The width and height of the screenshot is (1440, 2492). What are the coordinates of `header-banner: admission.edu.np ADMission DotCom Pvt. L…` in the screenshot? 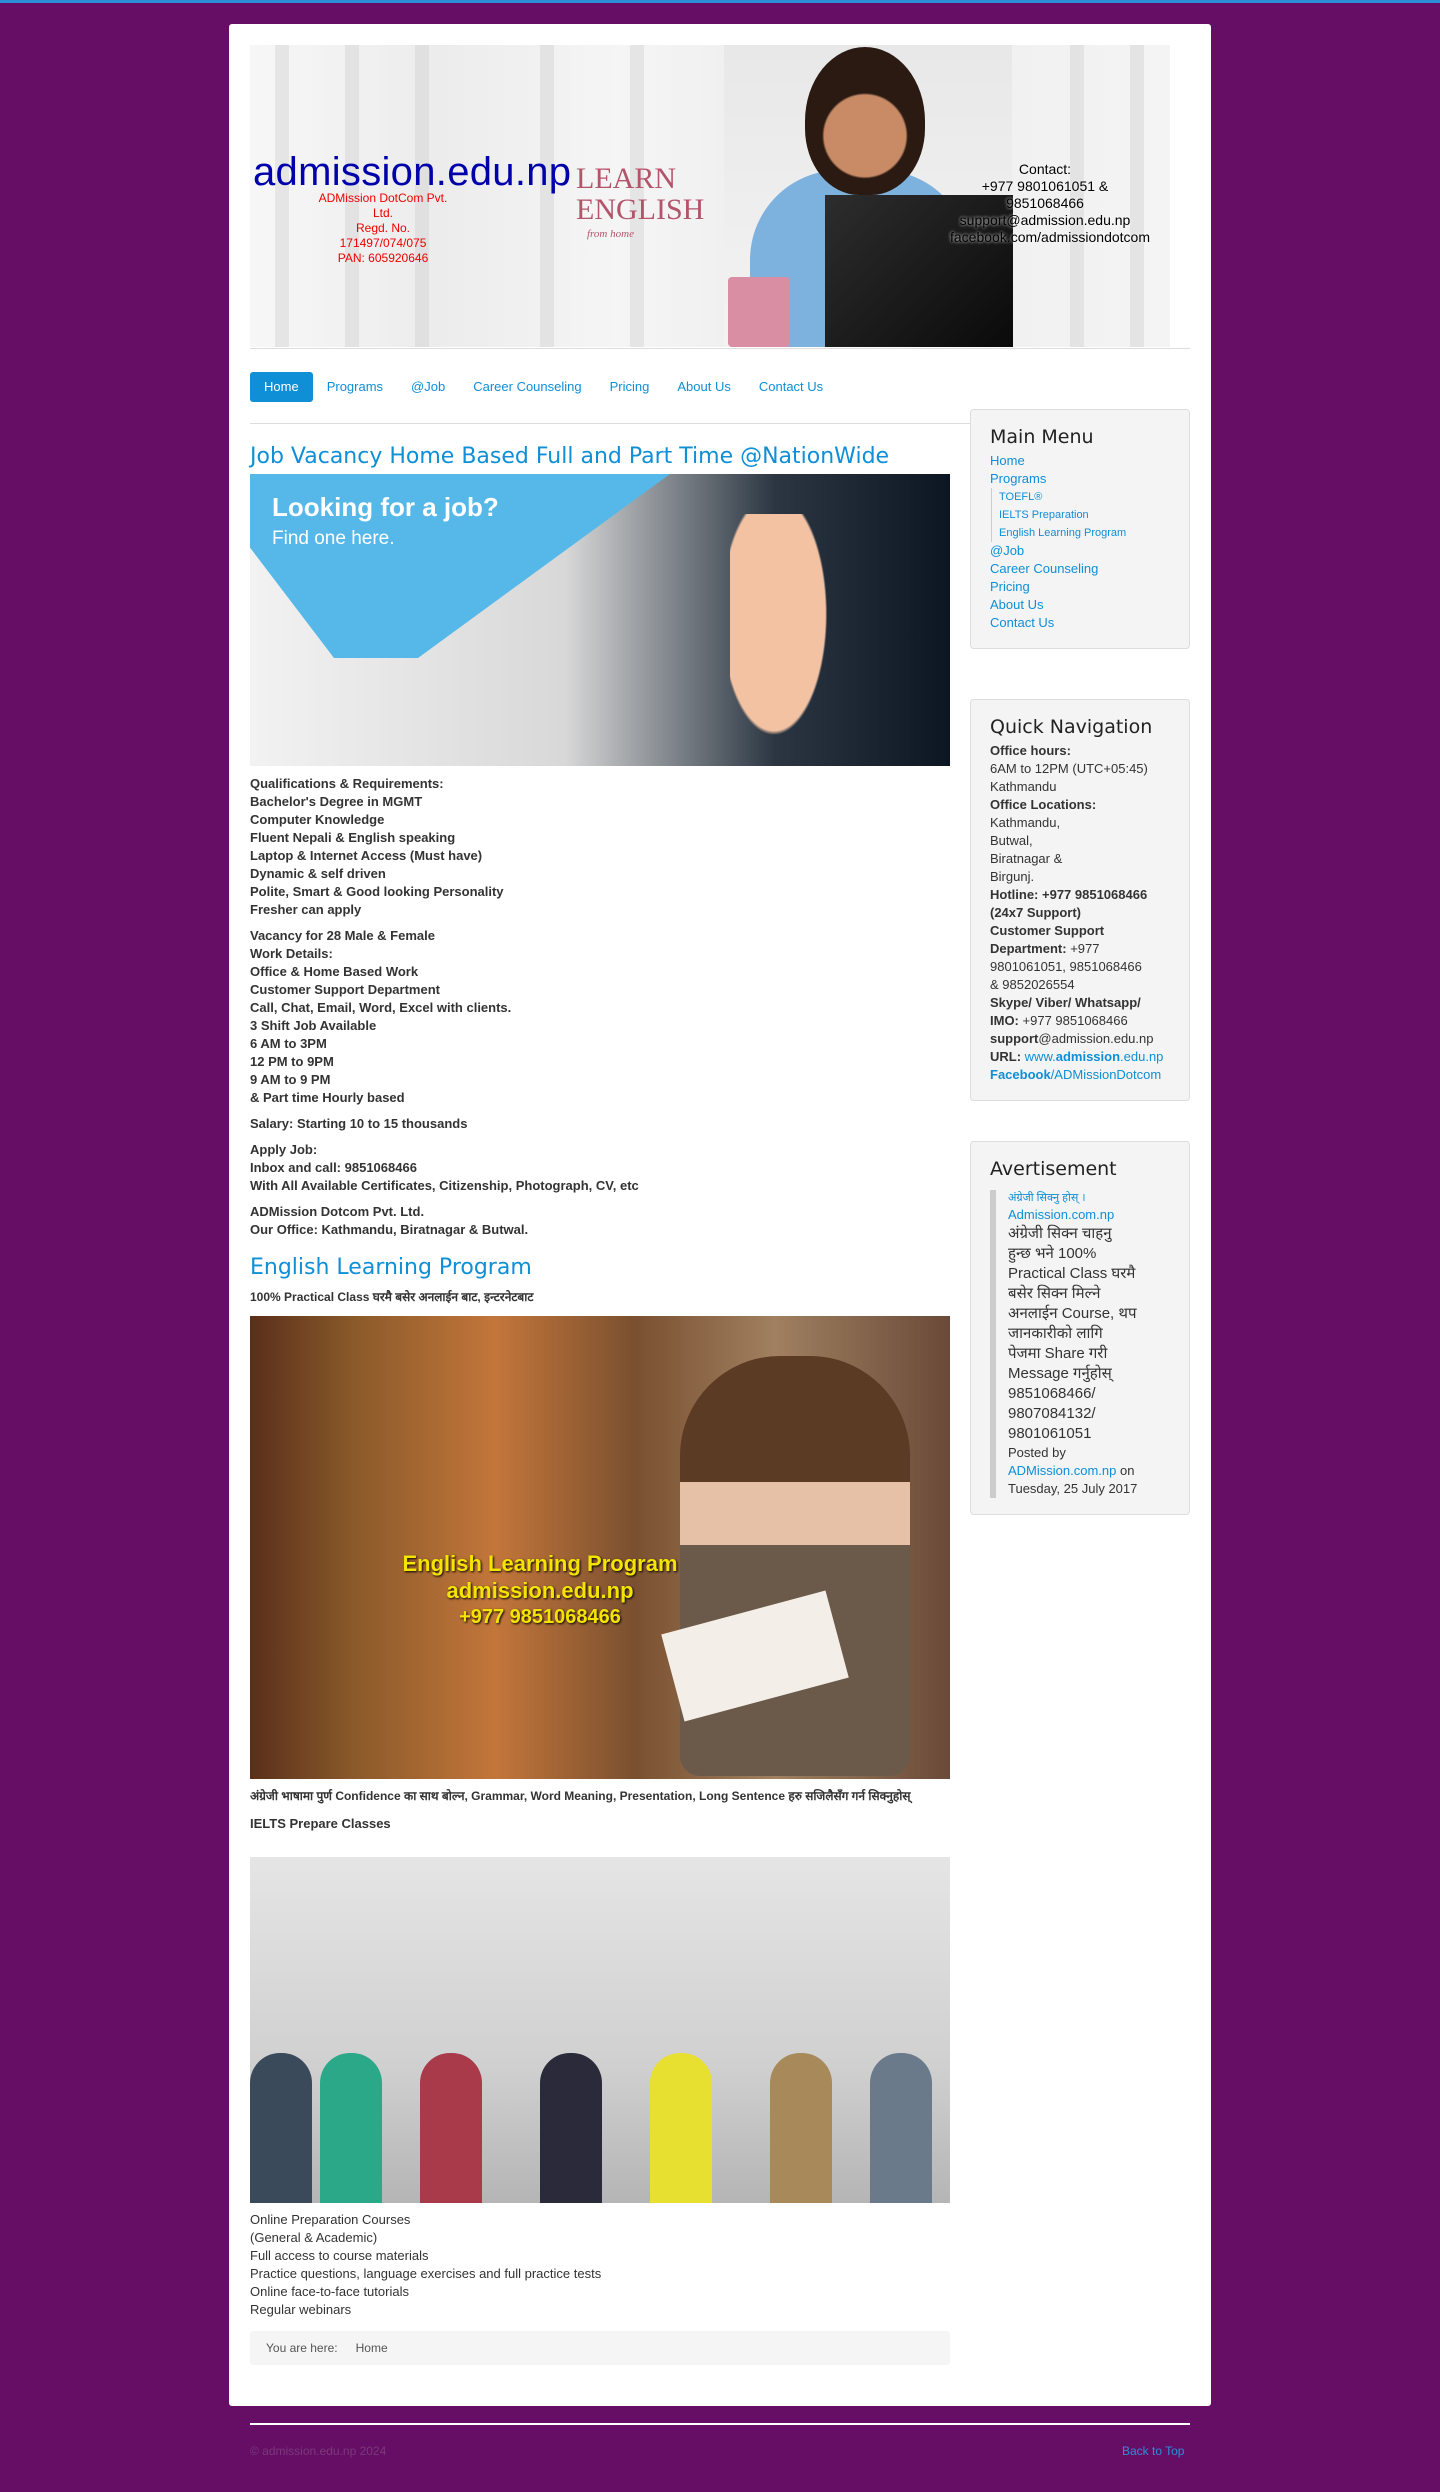 It's located at (710, 196).